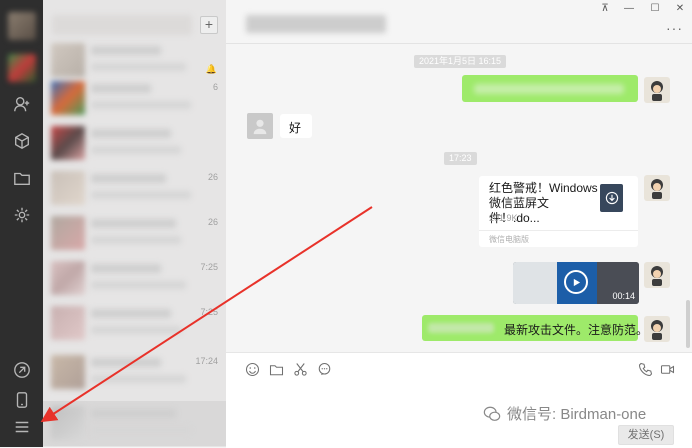  Describe the element at coordinates (22, 104) in the screenshot. I see `contacts-icon` at that location.